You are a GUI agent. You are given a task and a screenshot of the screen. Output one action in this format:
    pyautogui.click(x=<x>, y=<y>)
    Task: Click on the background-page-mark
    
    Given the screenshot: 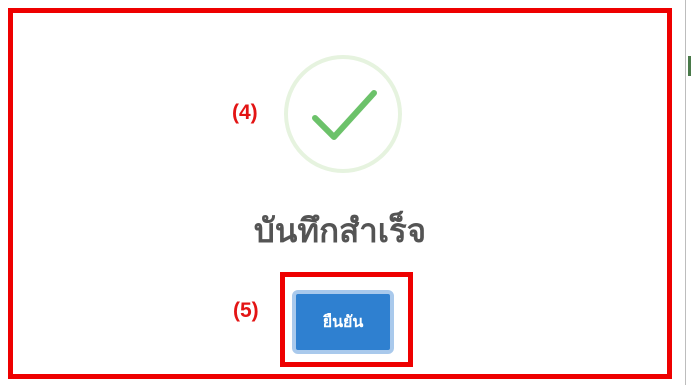 What is the action you would take?
    pyautogui.click(x=689, y=66)
    